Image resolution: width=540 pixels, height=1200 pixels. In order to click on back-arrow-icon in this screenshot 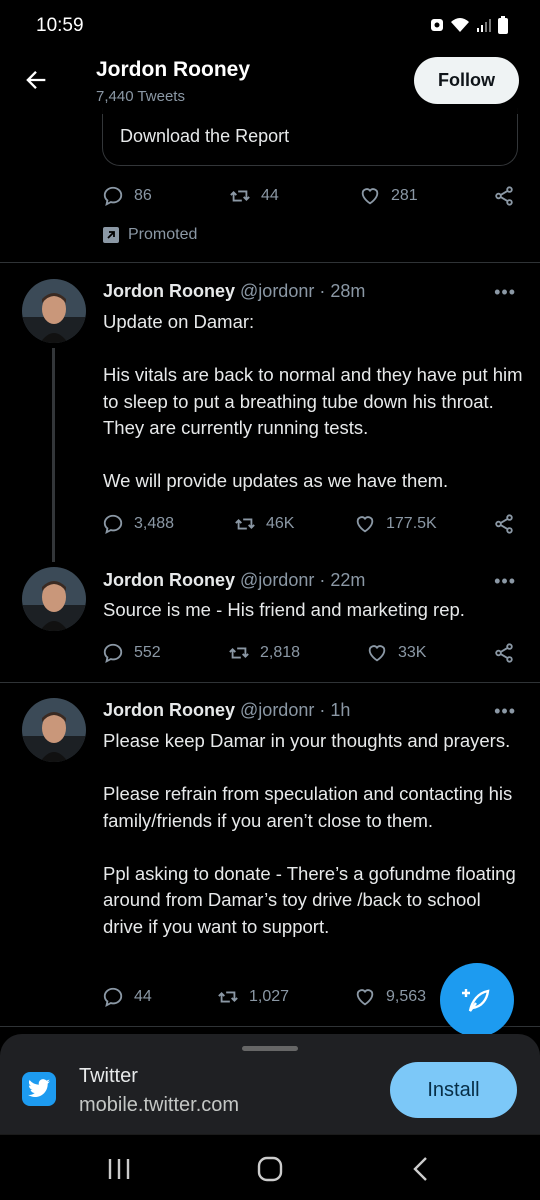, I will do `click(36, 80)`.